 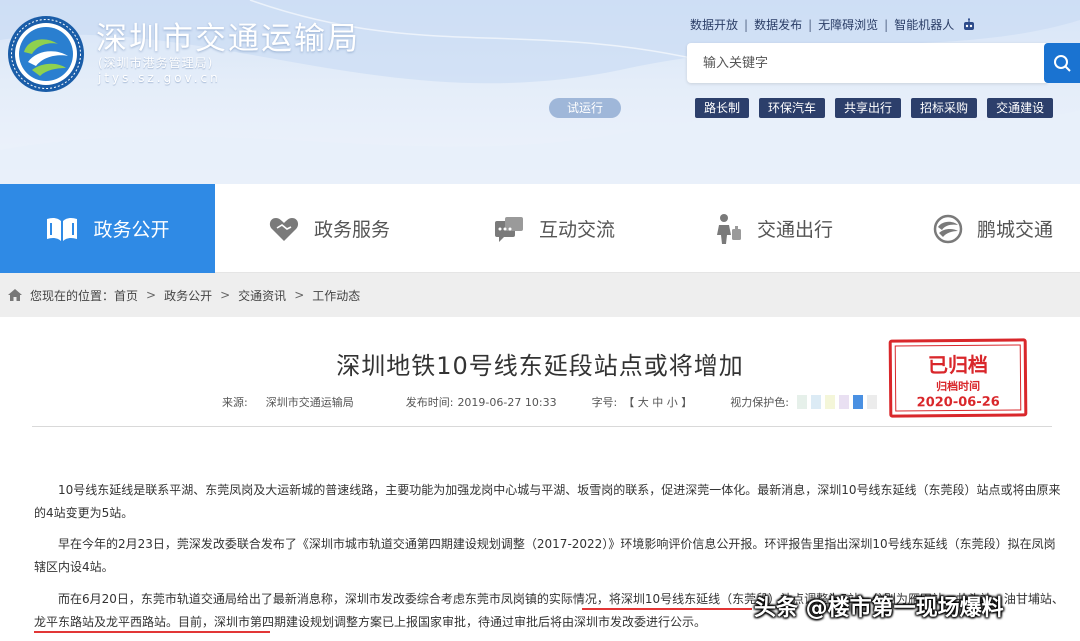 I want to click on quick-link-road-chief: 路长制, so click(x=722, y=108).